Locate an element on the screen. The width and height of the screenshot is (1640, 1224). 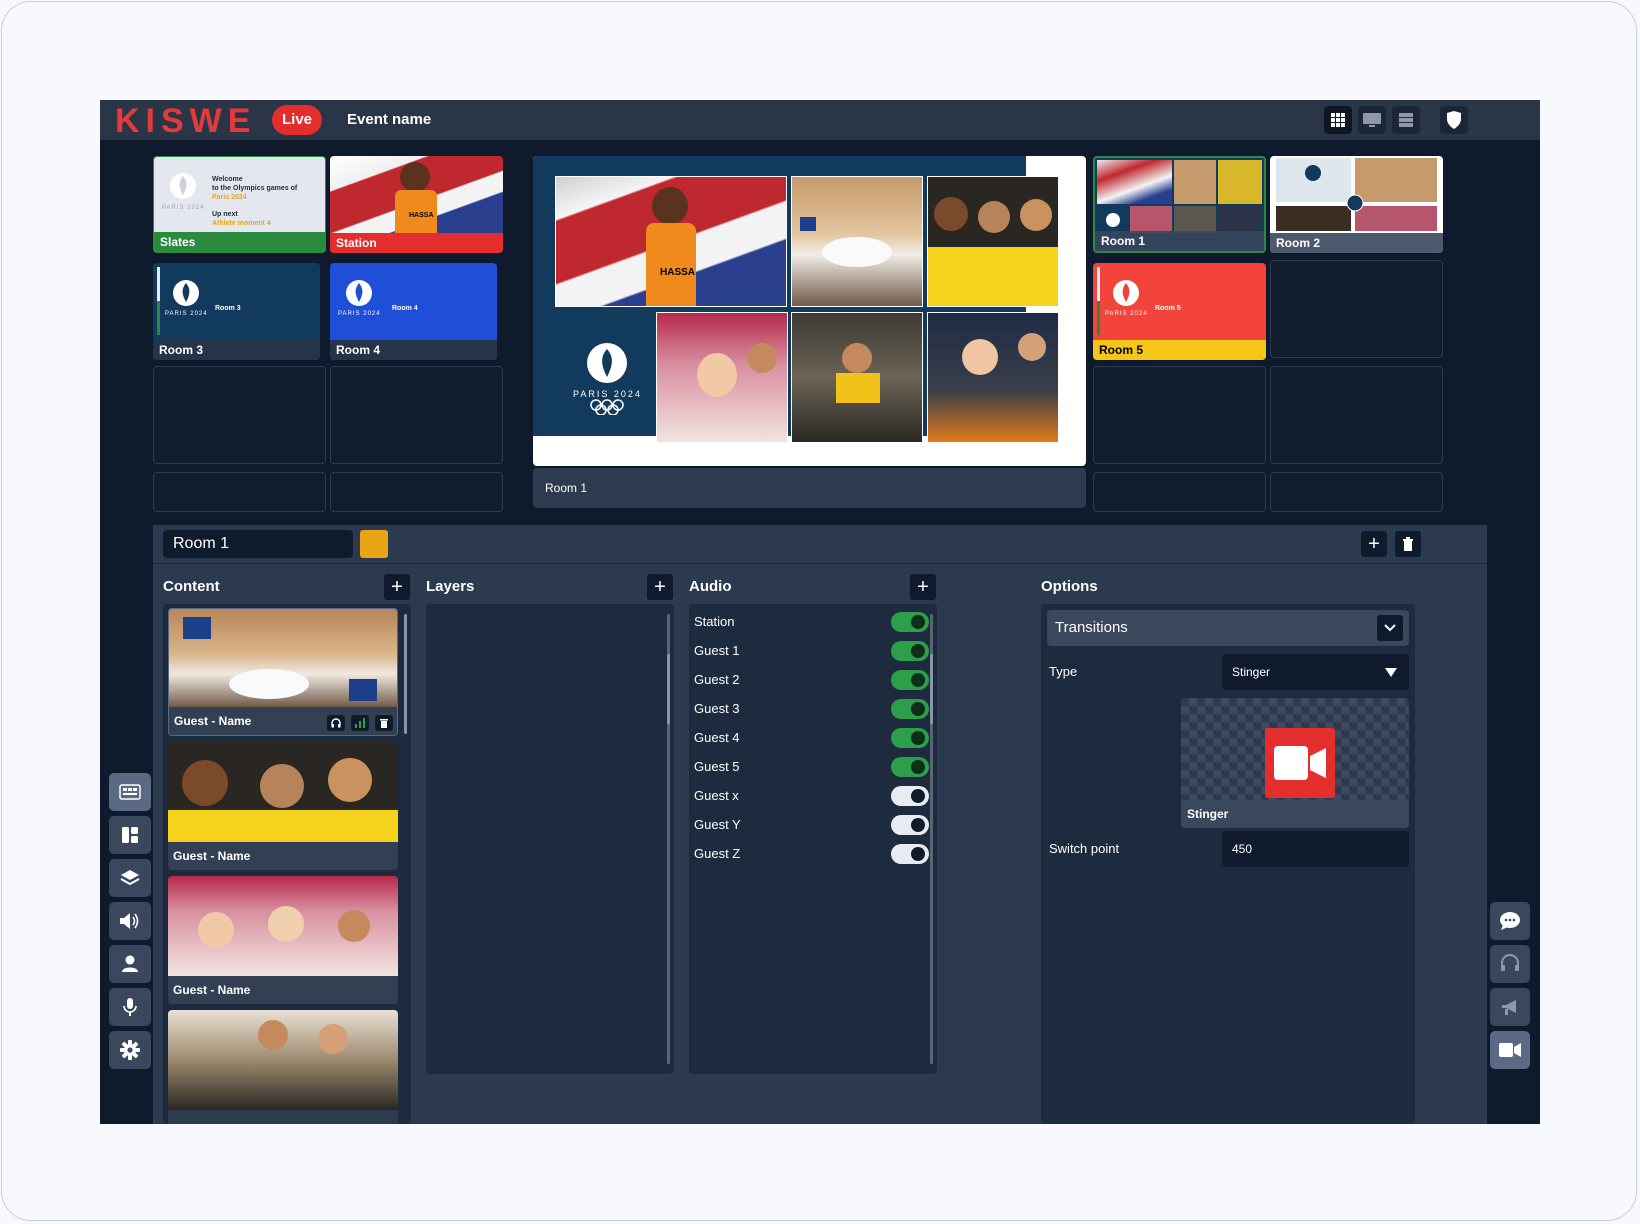
add-layer-button: + is located at coordinates (660, 587).